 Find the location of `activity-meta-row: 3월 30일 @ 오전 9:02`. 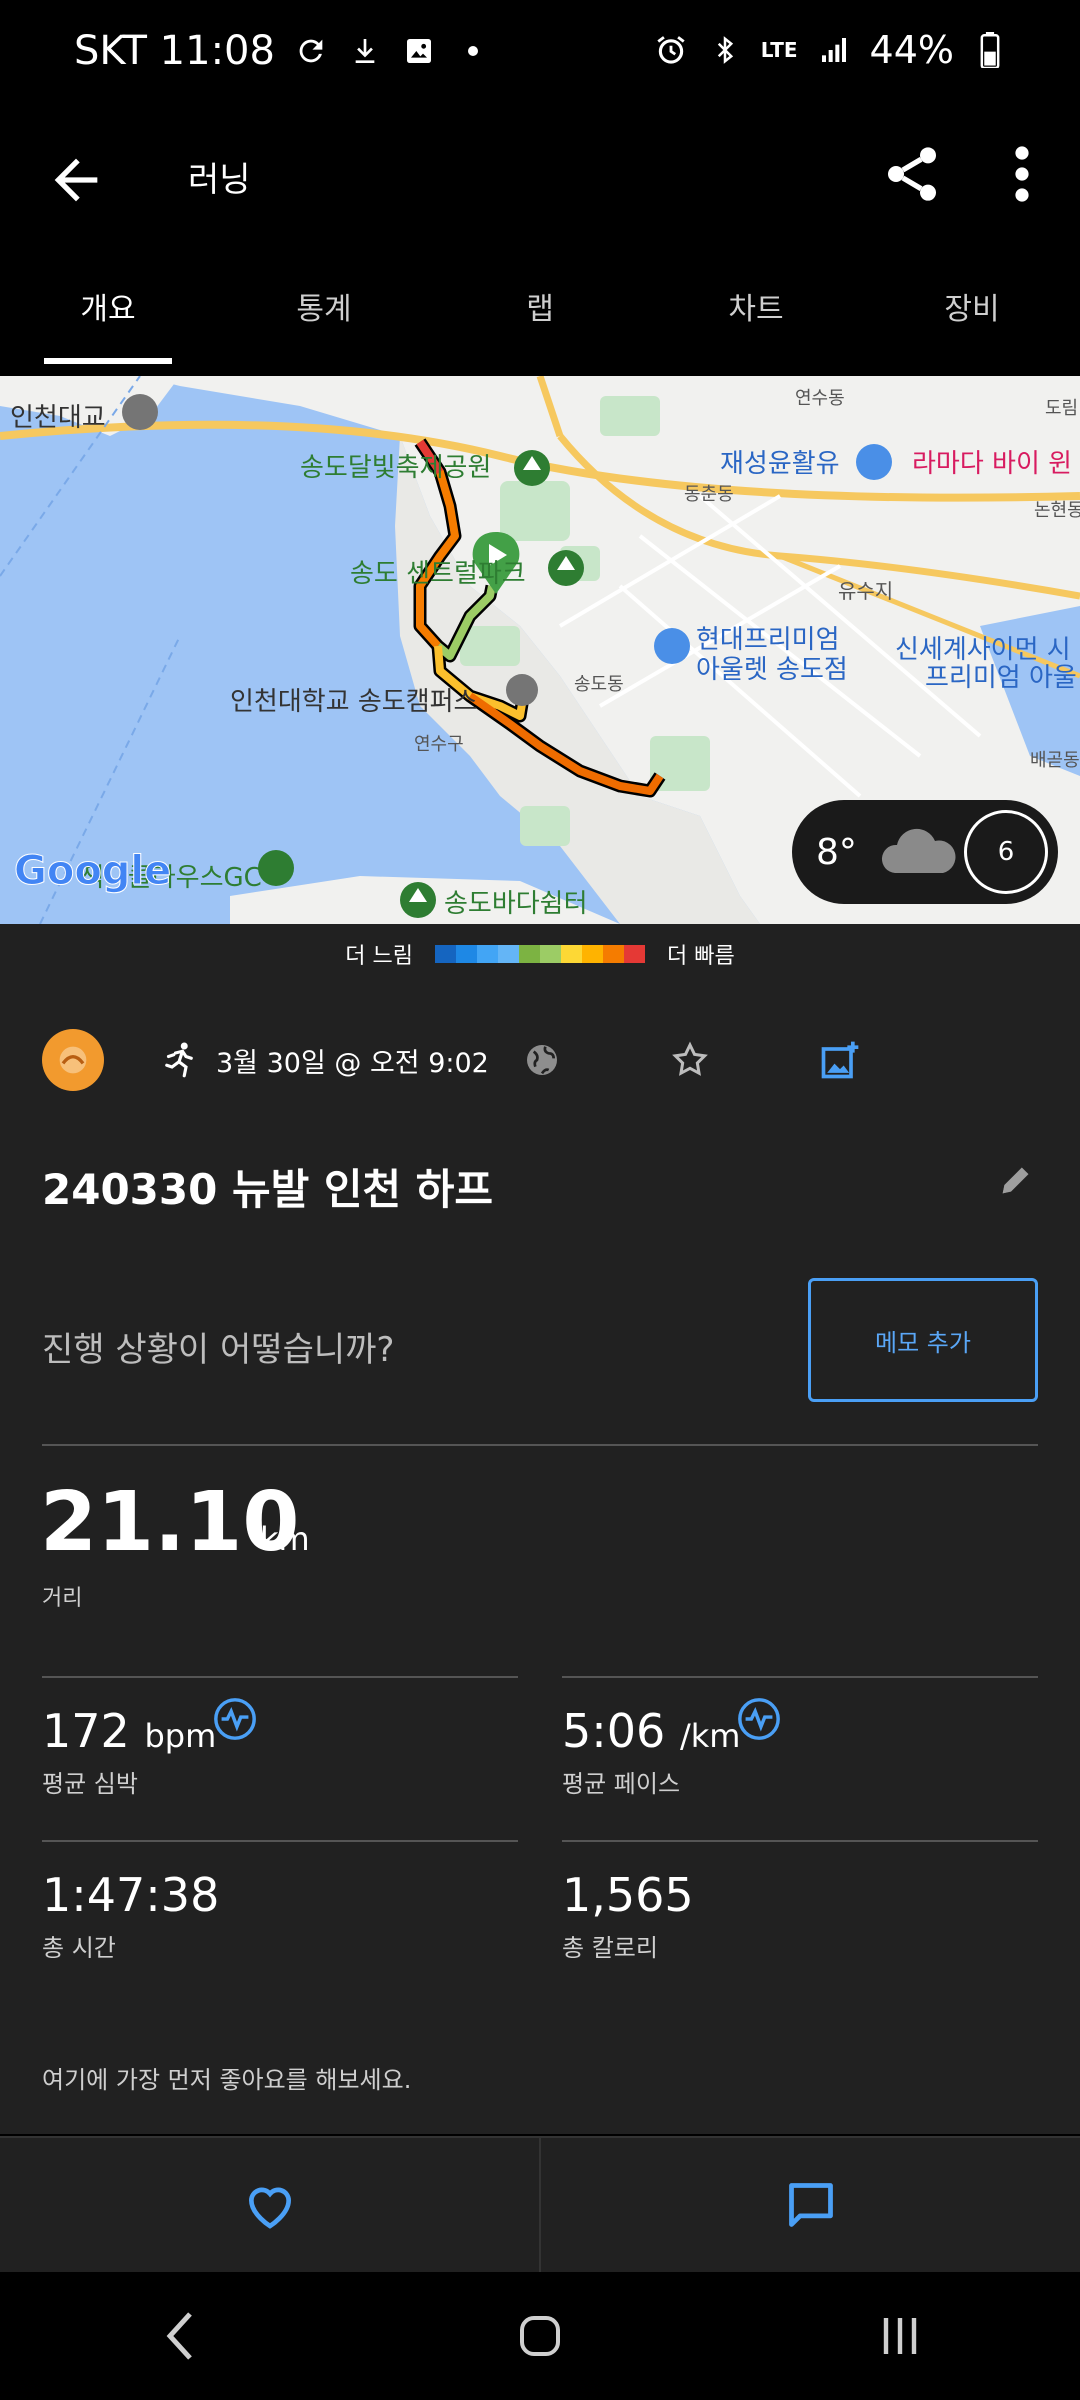

activity-meta-row: 3월 30일 @ 오전 9:02 is located at coordinates (542, 1060).